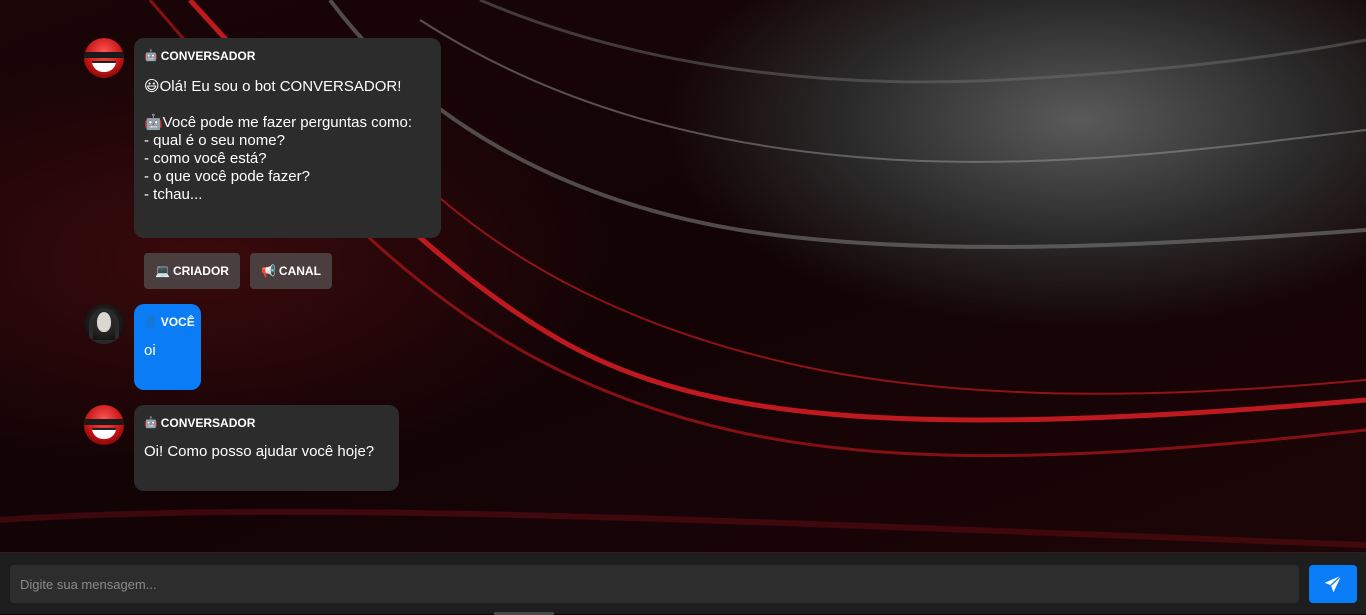 The height and width of the screenshot is (615, 1366). What do you see at coordinates (290, 271) in the screenshot?
I see `canal-button: 📢 CANAL` at bounding box center [290, 271].